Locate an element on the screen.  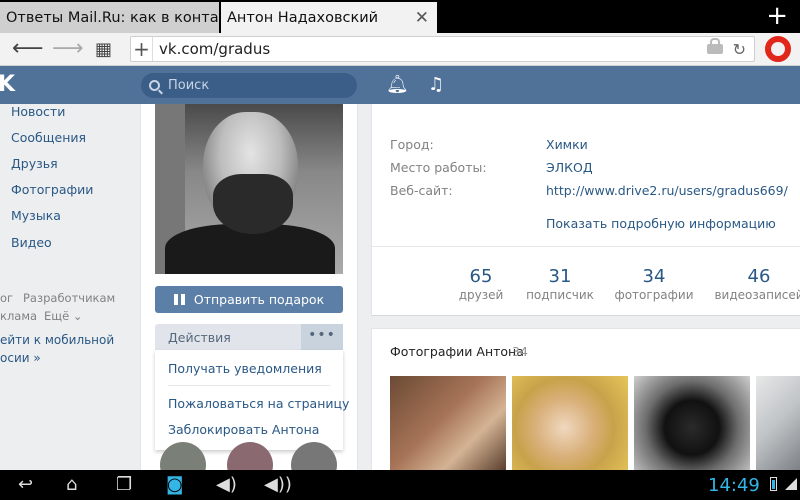
photos-section-title: Фотографии Антона is located at coordinates (457, 351).